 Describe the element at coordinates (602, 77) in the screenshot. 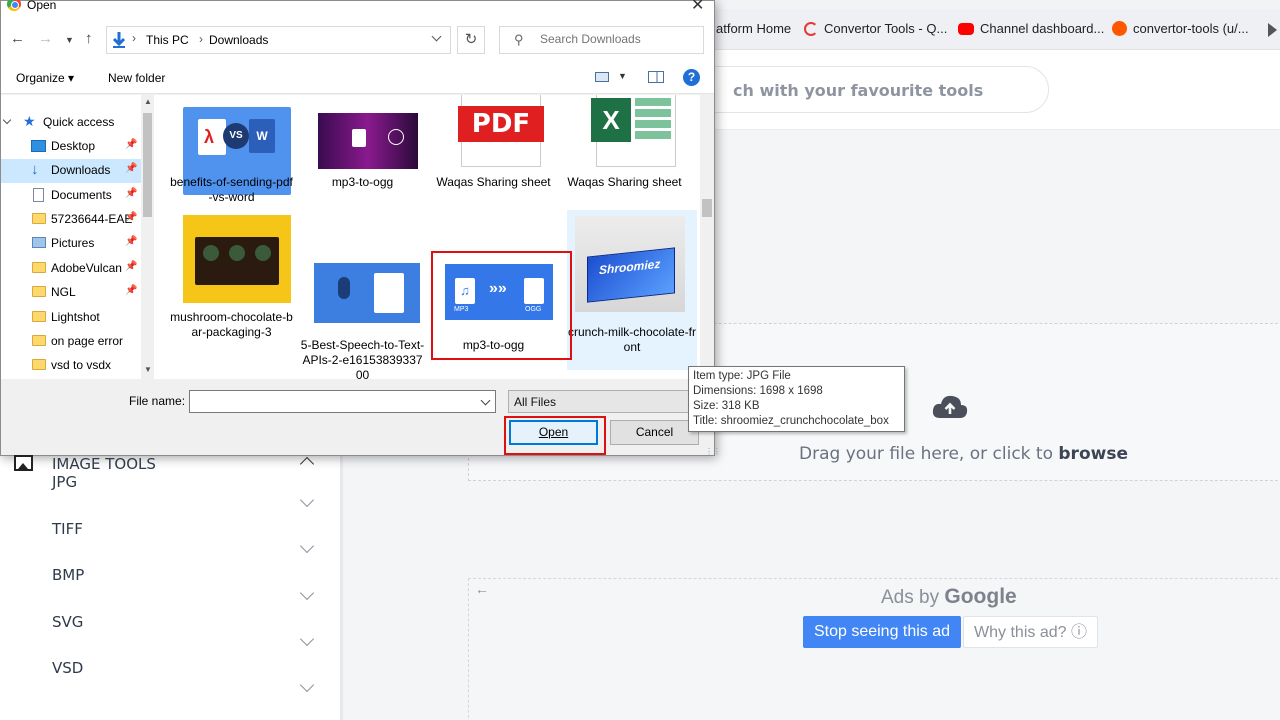

I see `view-options-icon` at that location.